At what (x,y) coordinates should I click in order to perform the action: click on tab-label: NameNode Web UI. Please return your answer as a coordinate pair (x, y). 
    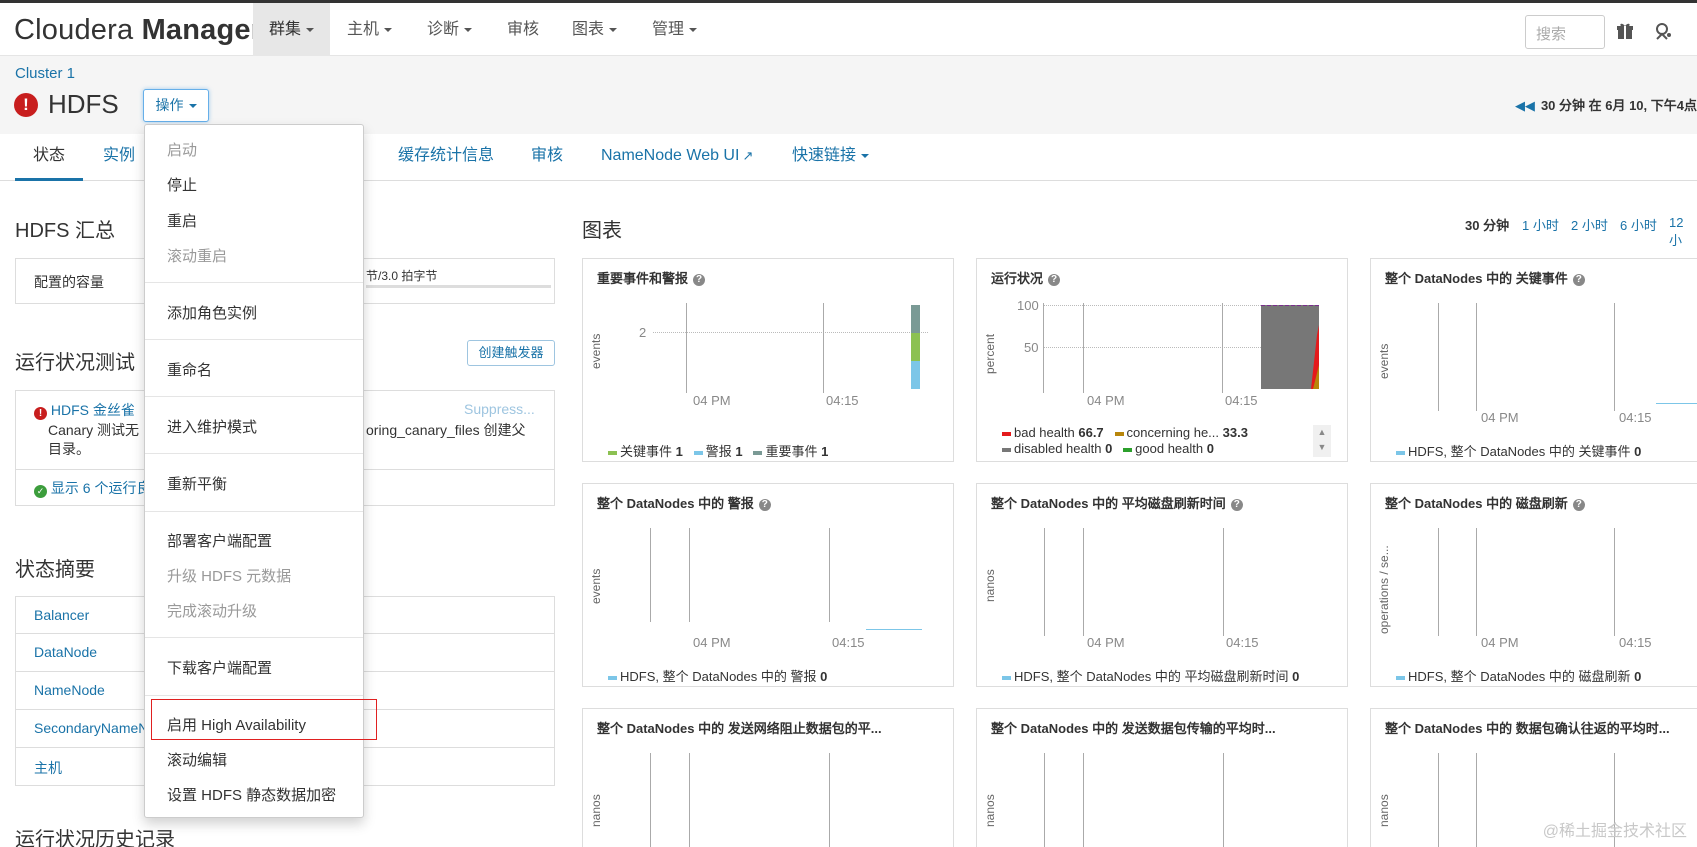
    Looking at the image, I should click on (670, 155).